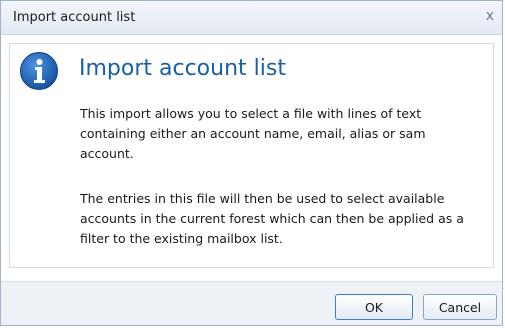  I want to click on ok-button: OK, so click(374, 307).